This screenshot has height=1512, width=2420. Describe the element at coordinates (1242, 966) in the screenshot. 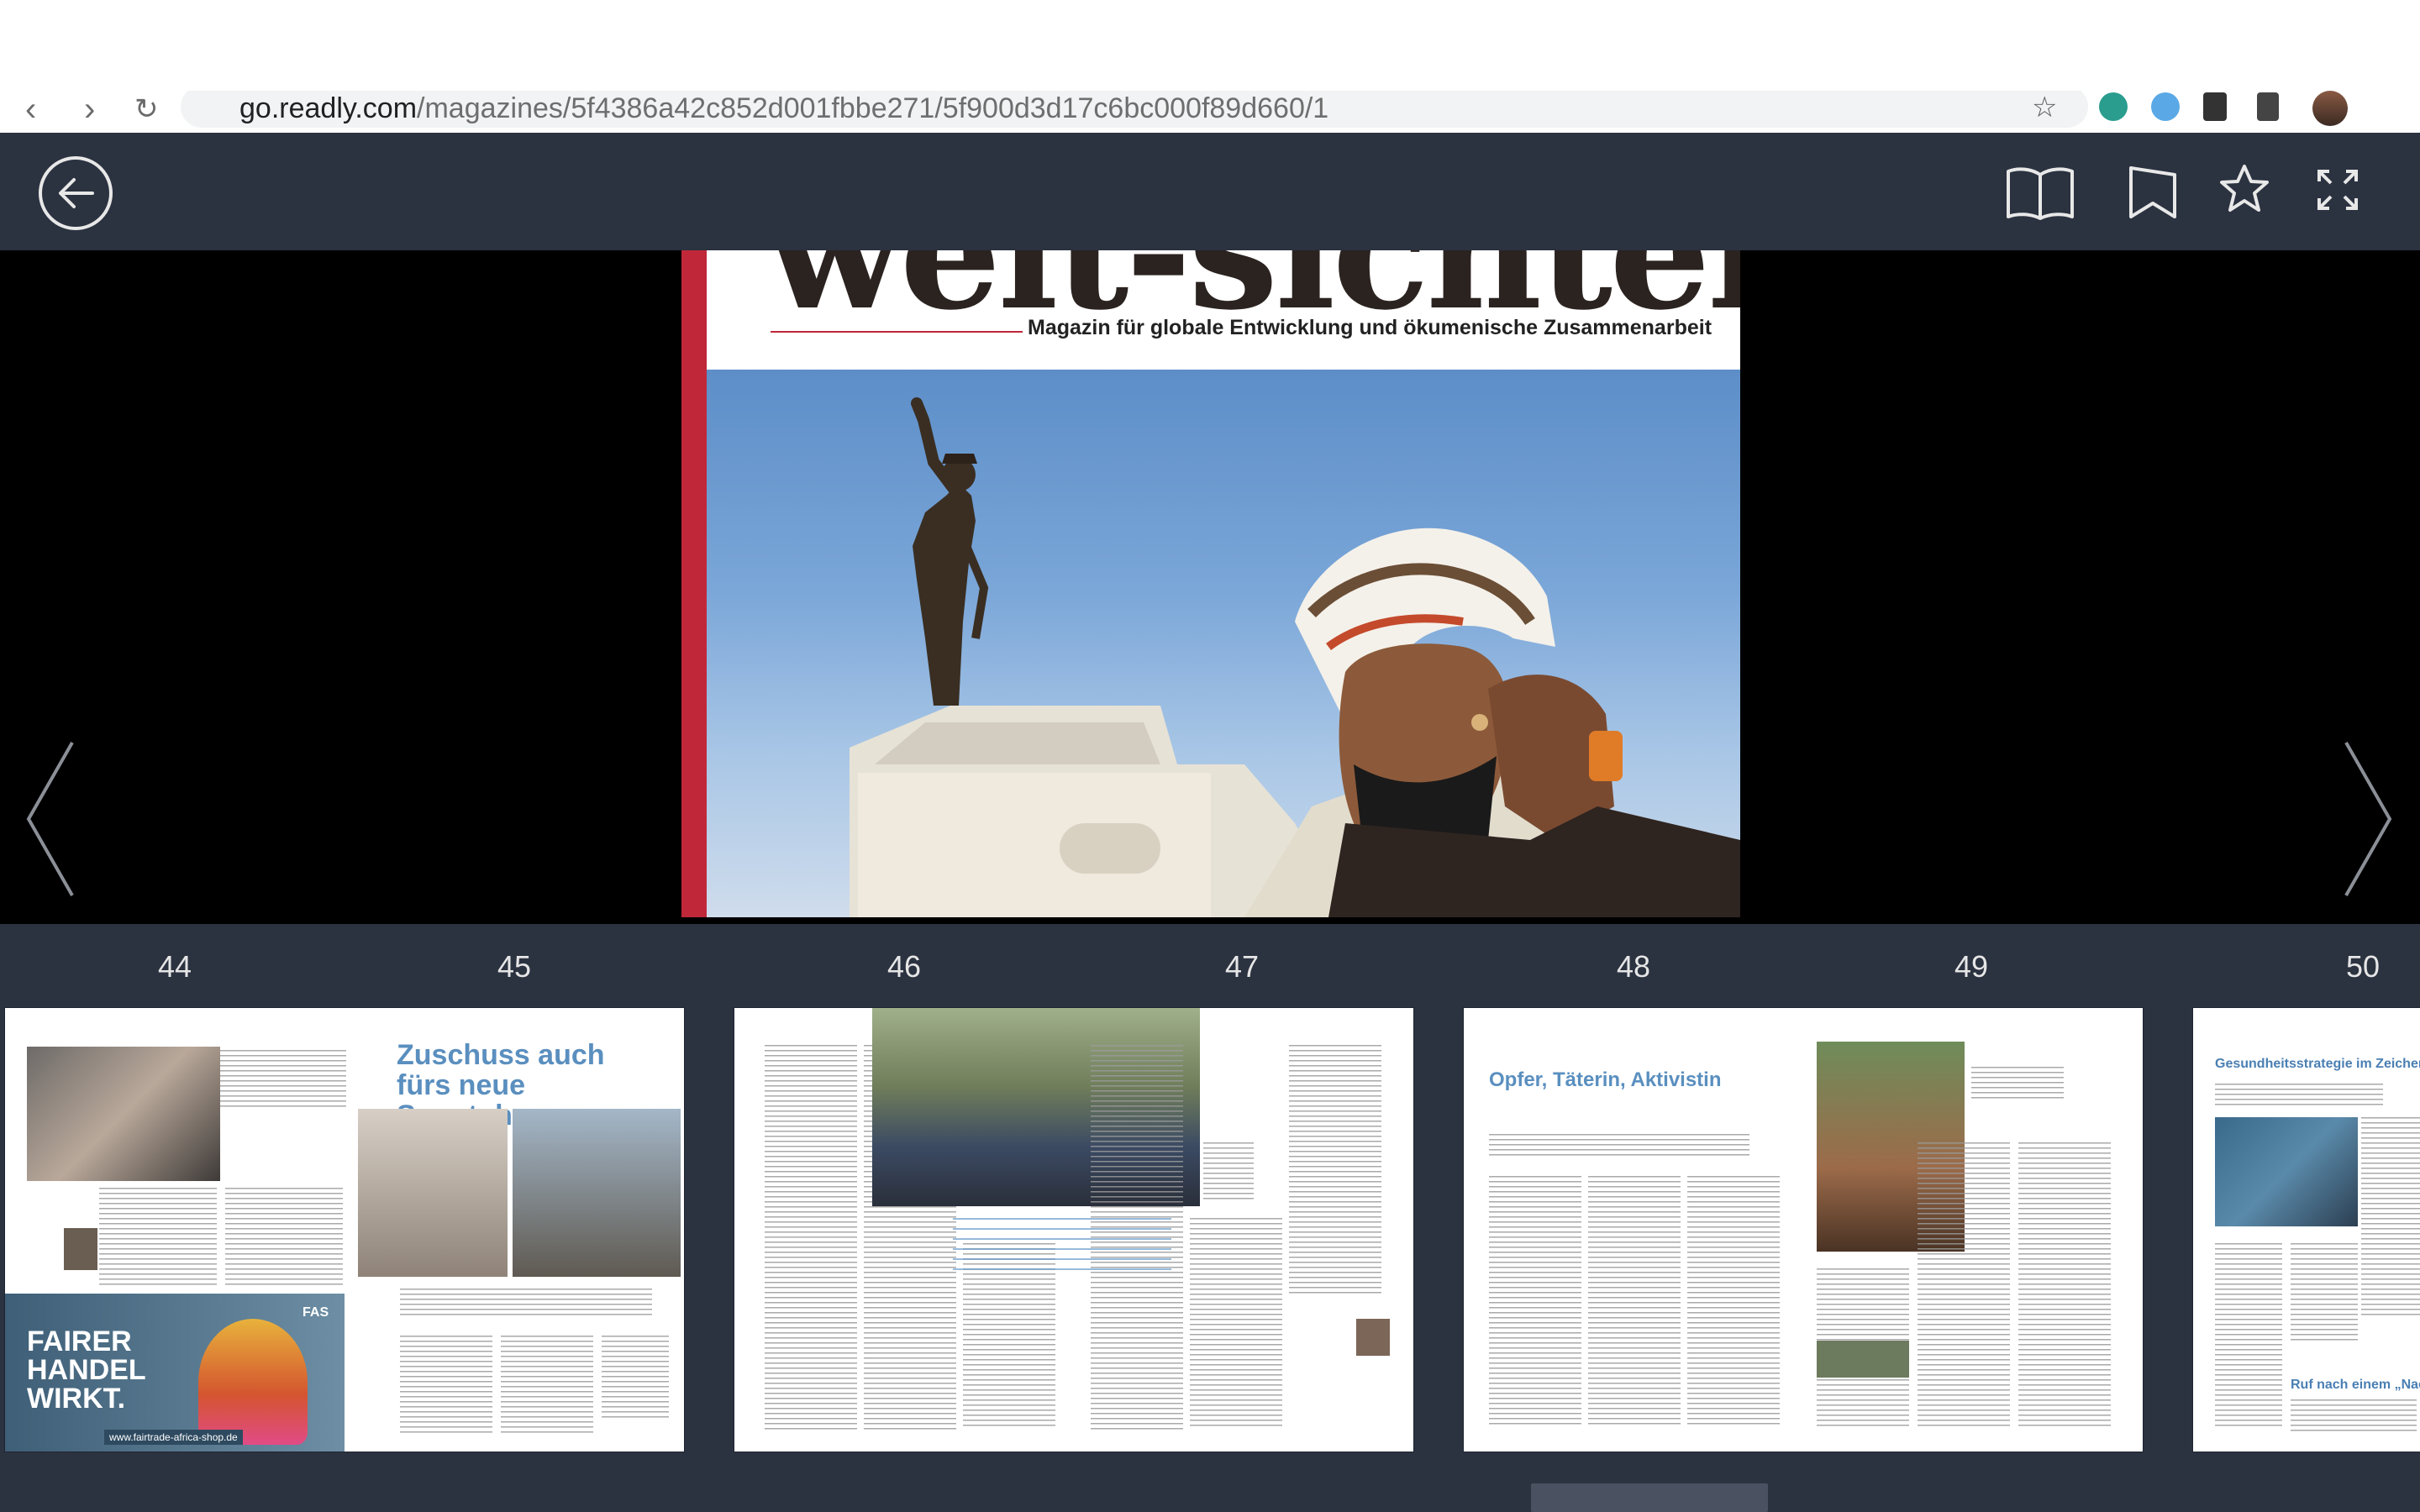

I see `page-number: 47` at that location.